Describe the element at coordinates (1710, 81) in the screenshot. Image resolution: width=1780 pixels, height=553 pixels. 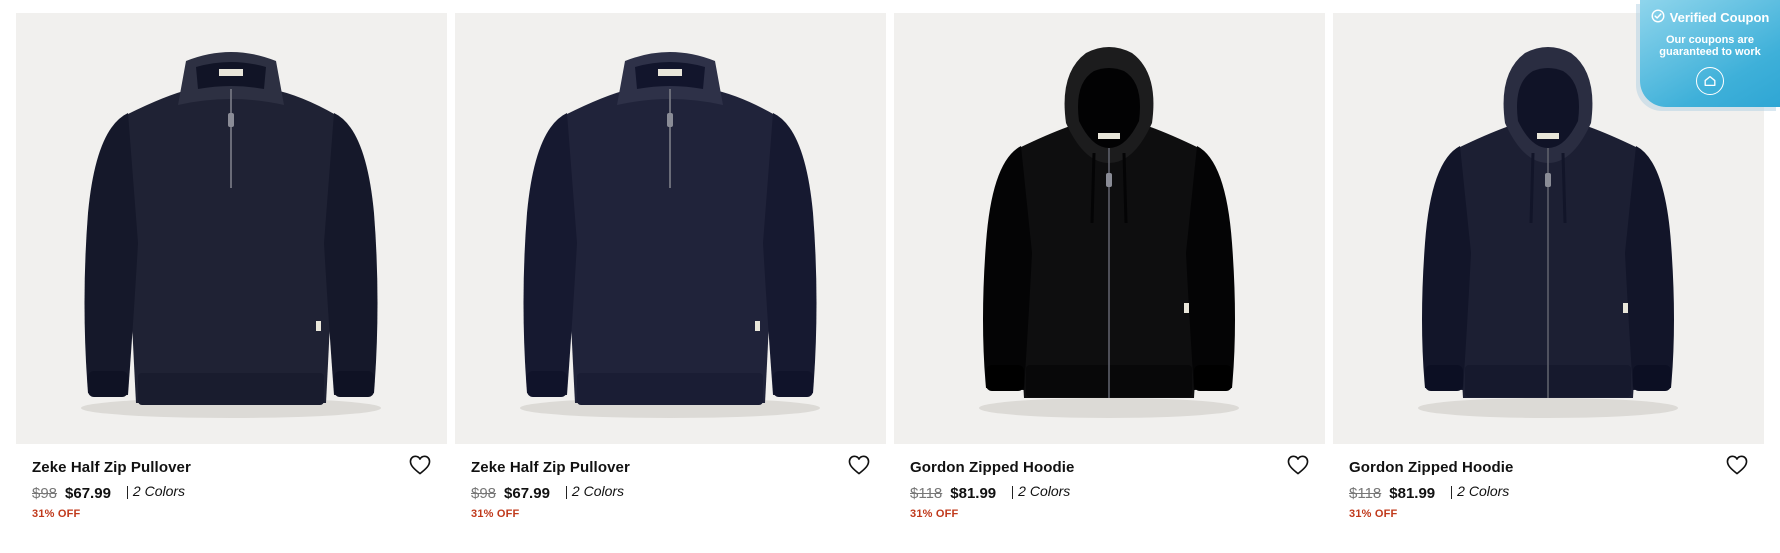
I see `home-icon` at that location.